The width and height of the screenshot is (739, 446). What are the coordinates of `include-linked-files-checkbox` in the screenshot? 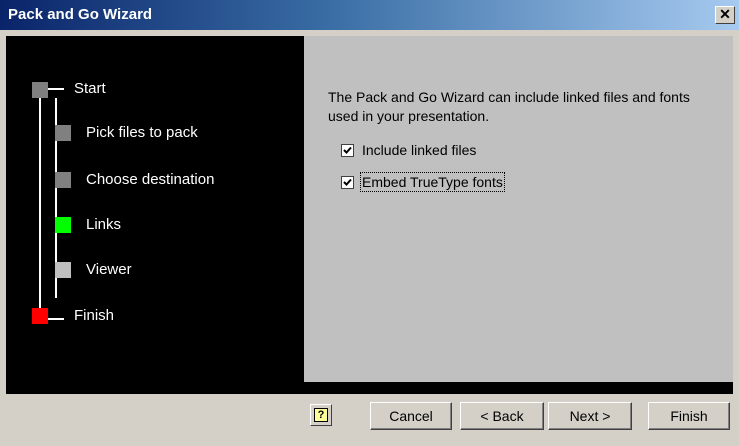 It's located at (347, 150).